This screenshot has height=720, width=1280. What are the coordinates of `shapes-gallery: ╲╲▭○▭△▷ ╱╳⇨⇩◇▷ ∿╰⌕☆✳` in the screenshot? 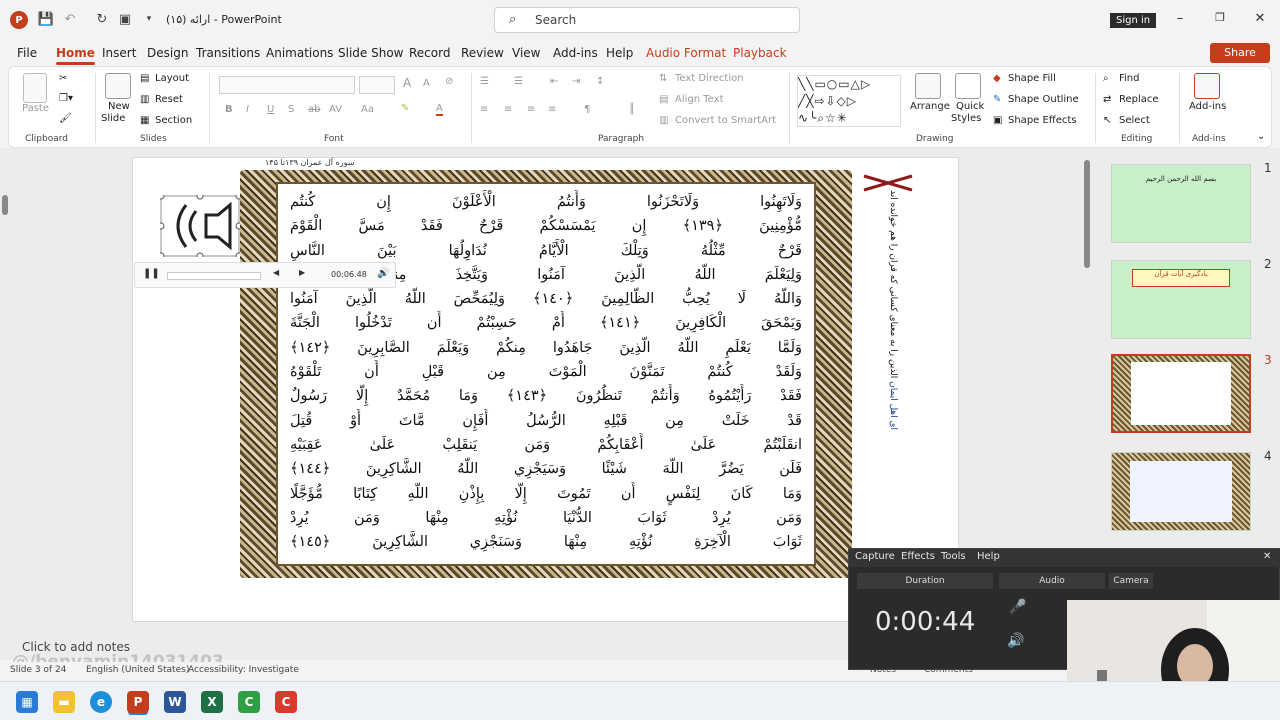 It's located at (849, 101).